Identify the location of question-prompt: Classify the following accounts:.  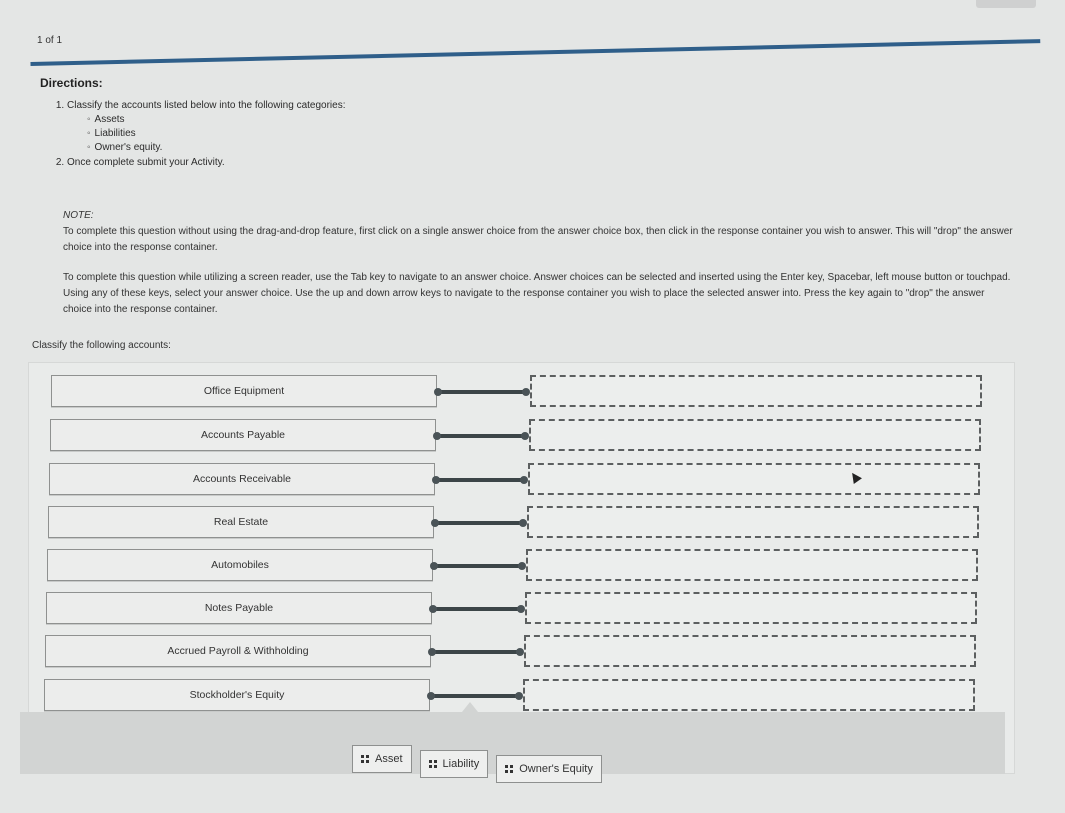
(101, 345).